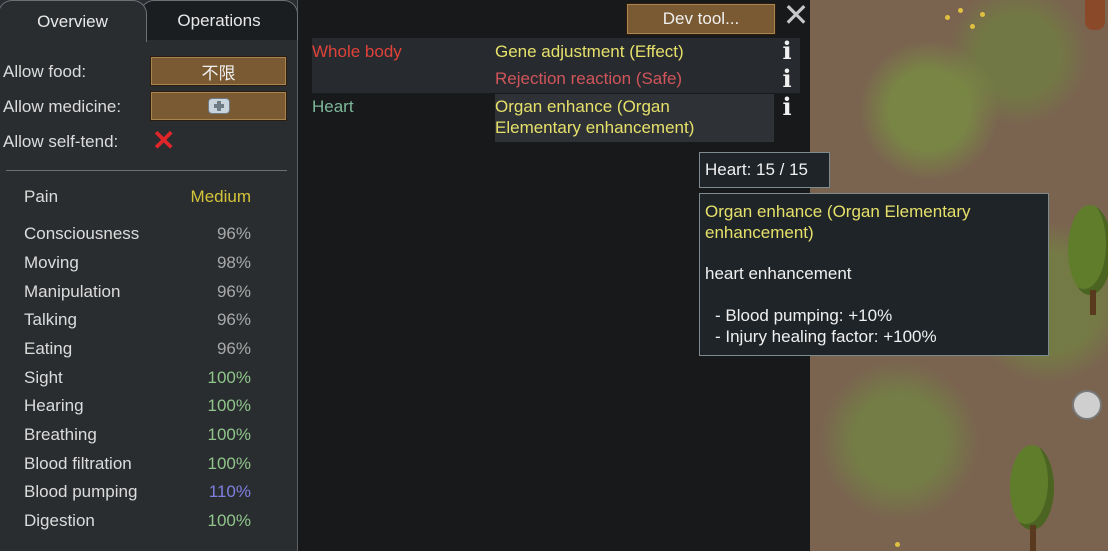 This screenshot has width=1108, height=551. What do you see at coordinates (41, 196) in the screenshot?
I see `capacity-name: Pain` at bounding box center [41, 196].